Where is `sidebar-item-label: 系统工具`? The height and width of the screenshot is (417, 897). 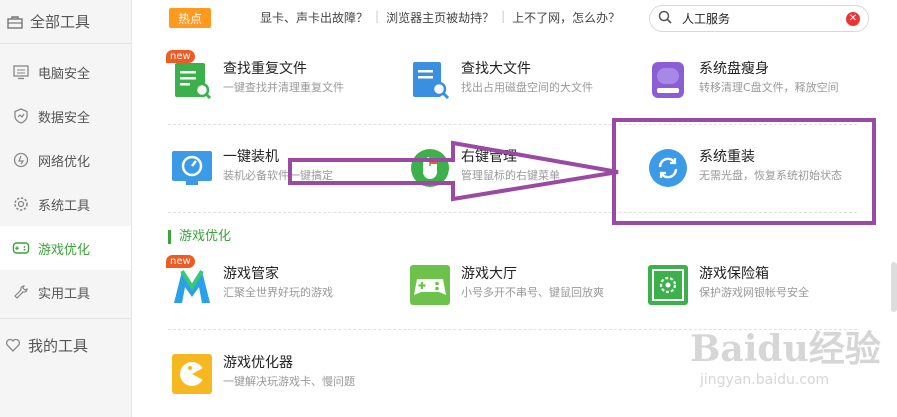 sidebar-item-label: 系统工具 is located at coordinates (64, 206).